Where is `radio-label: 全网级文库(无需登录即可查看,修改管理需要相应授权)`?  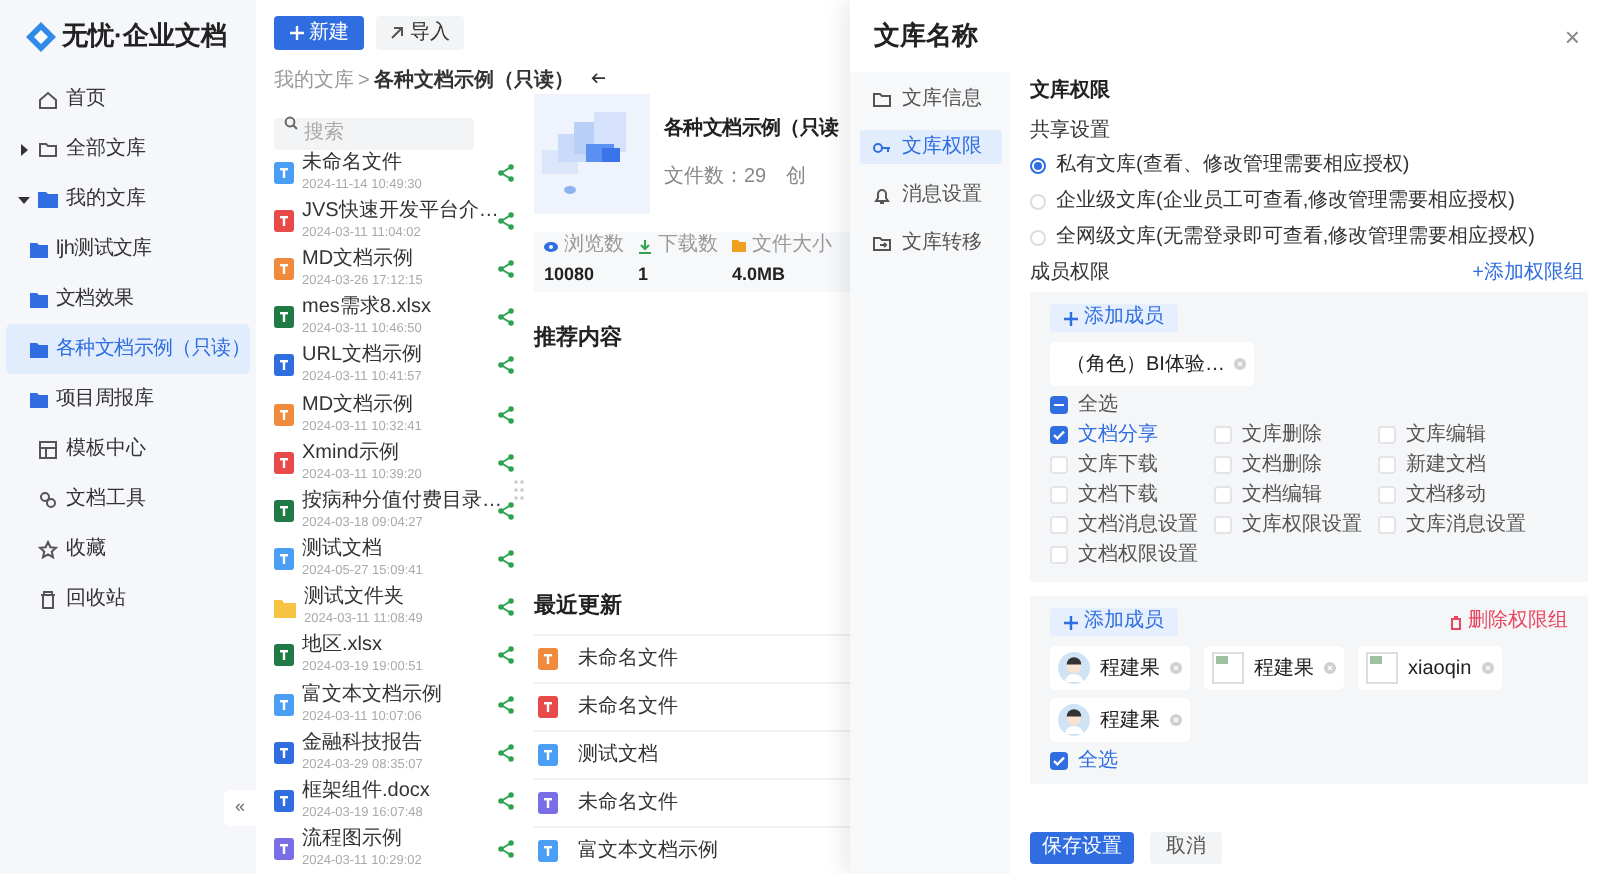 radio-label: 全网级文库(无需登录即可查看,修改管理需要相应授权) is located at coordinates (1295, 238).